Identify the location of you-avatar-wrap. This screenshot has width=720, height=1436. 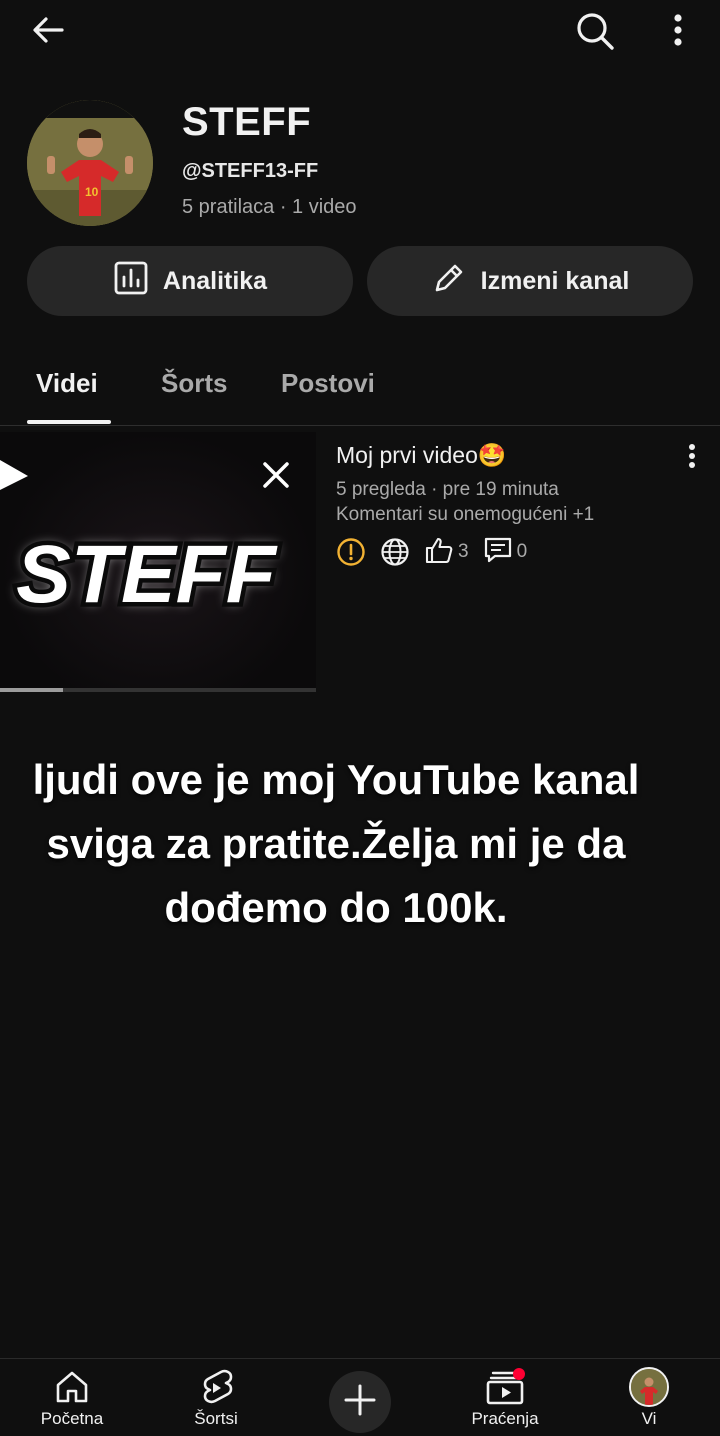
(649, 1387).